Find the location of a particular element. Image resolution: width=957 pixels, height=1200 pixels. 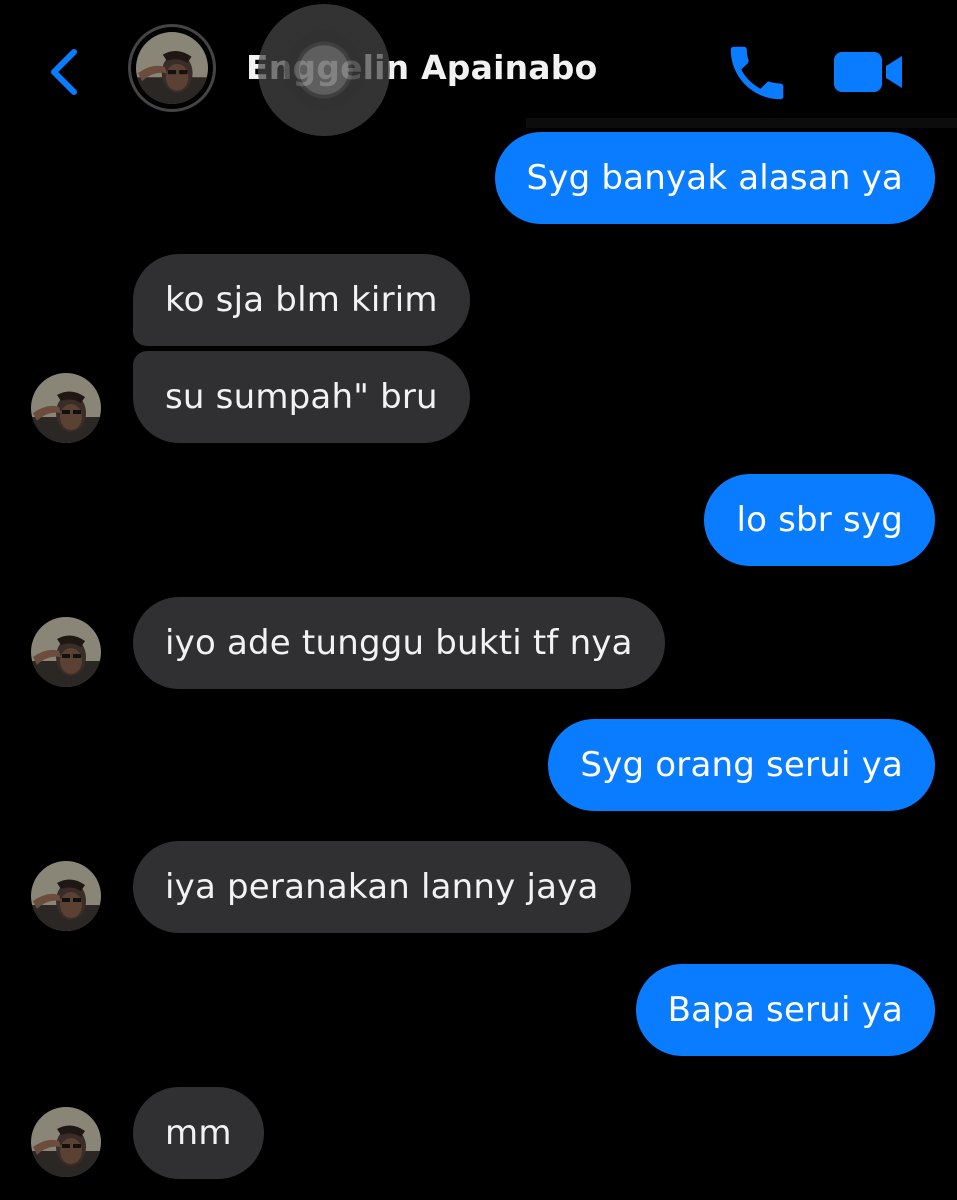

message-text: iya peranakan lanny jaya is located at coordinates (382, 887).